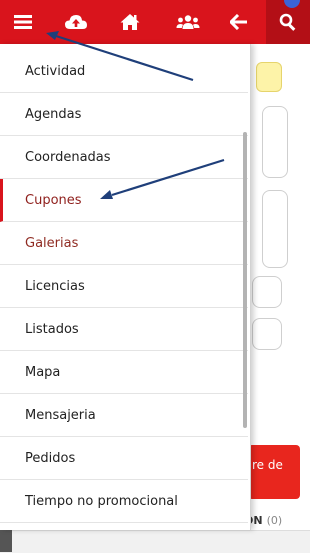 The image size is (320, 553). What do you see at coordinates (267, 465) in the screenshot?
I see `action-button-label: re de` at bounding box center [267, 465].